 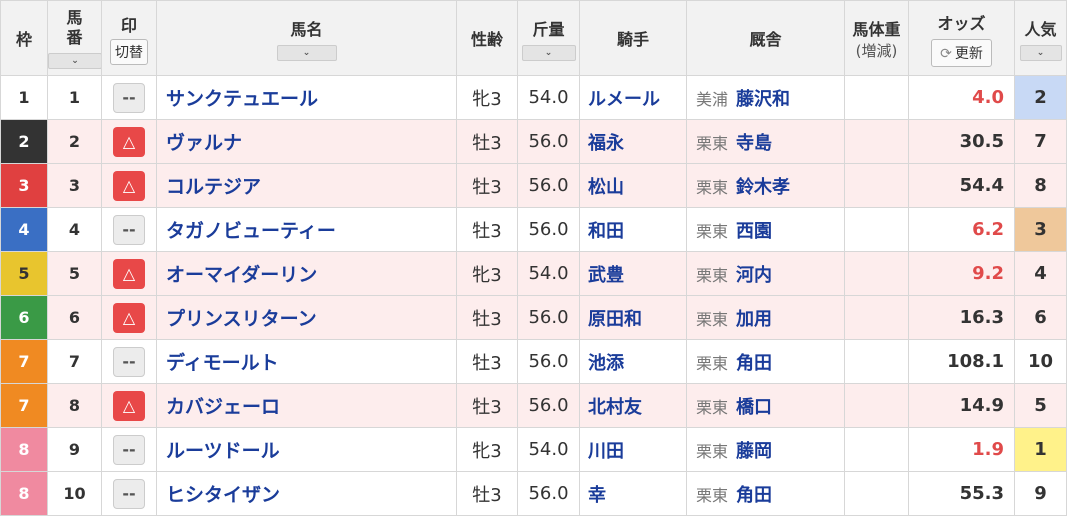 I want to click on popularity-cell: 5, so click(x=1040, y=405).